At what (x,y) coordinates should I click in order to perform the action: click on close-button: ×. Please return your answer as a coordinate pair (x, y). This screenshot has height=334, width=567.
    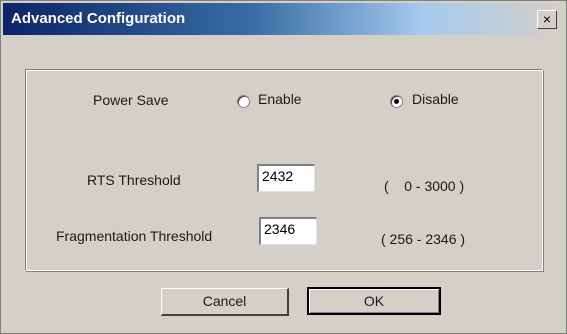
    Looking at the image, I should click on (547, 19).